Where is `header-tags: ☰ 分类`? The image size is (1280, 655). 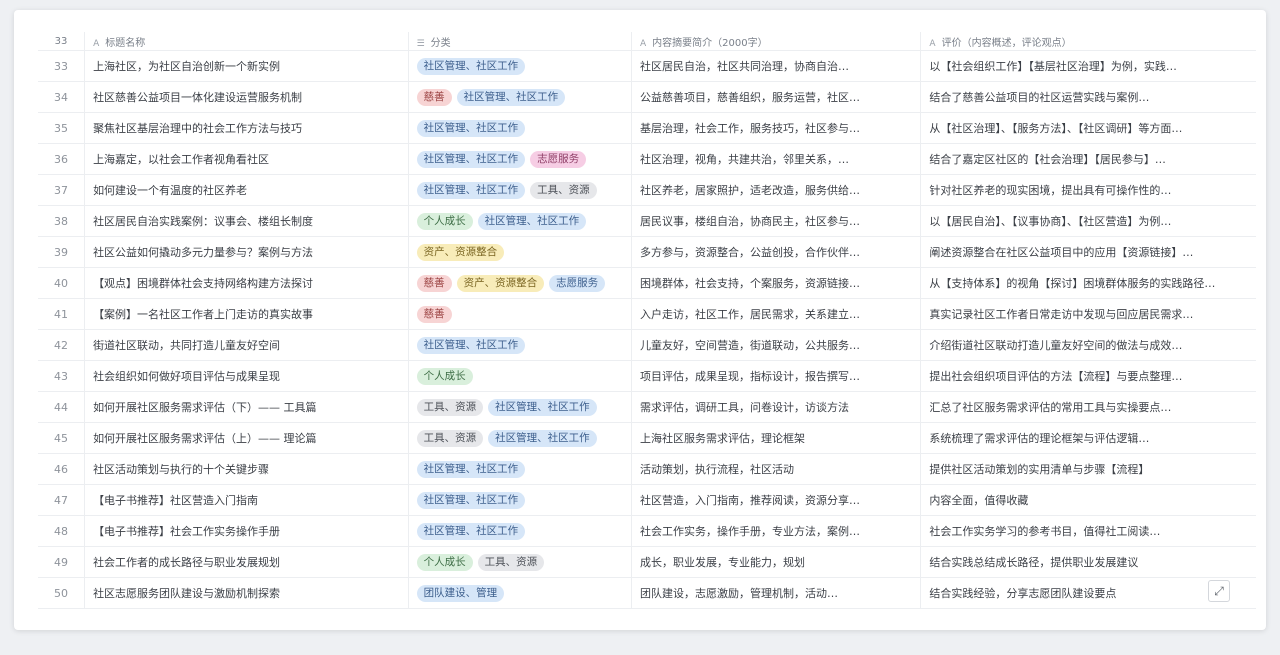
header-tags: ☰ 分类 is located at coordinates (520, 41).